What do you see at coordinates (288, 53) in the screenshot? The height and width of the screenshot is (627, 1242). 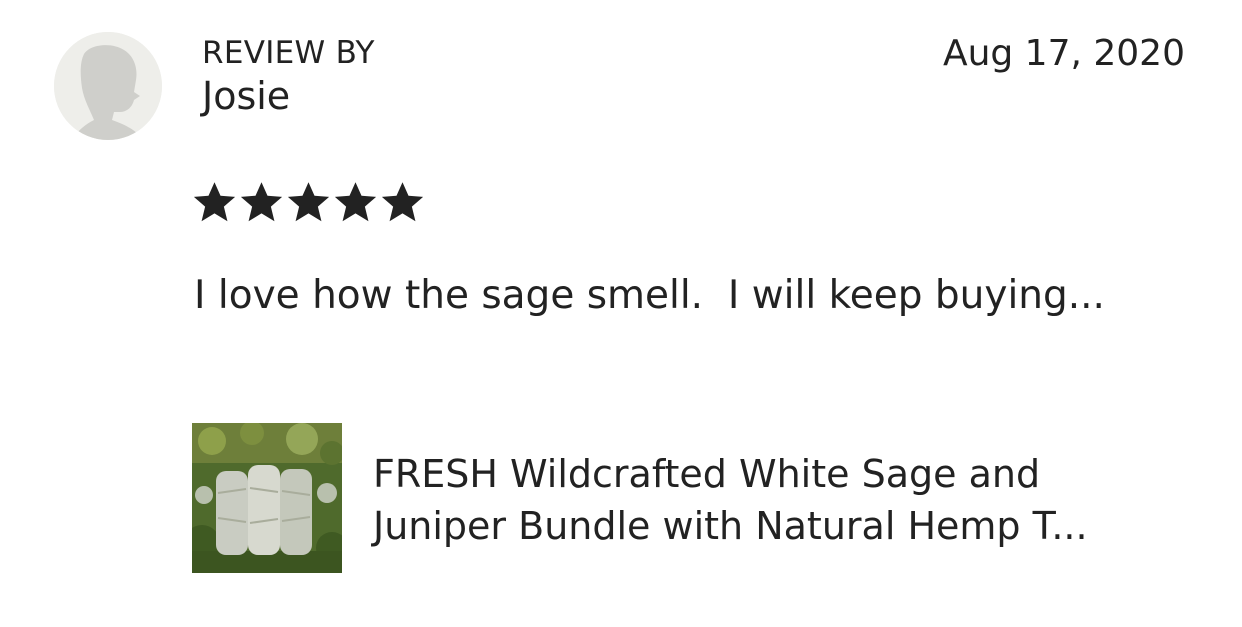 I see `review-by-label: REVIEW BY` at bounding box center [288, 53].